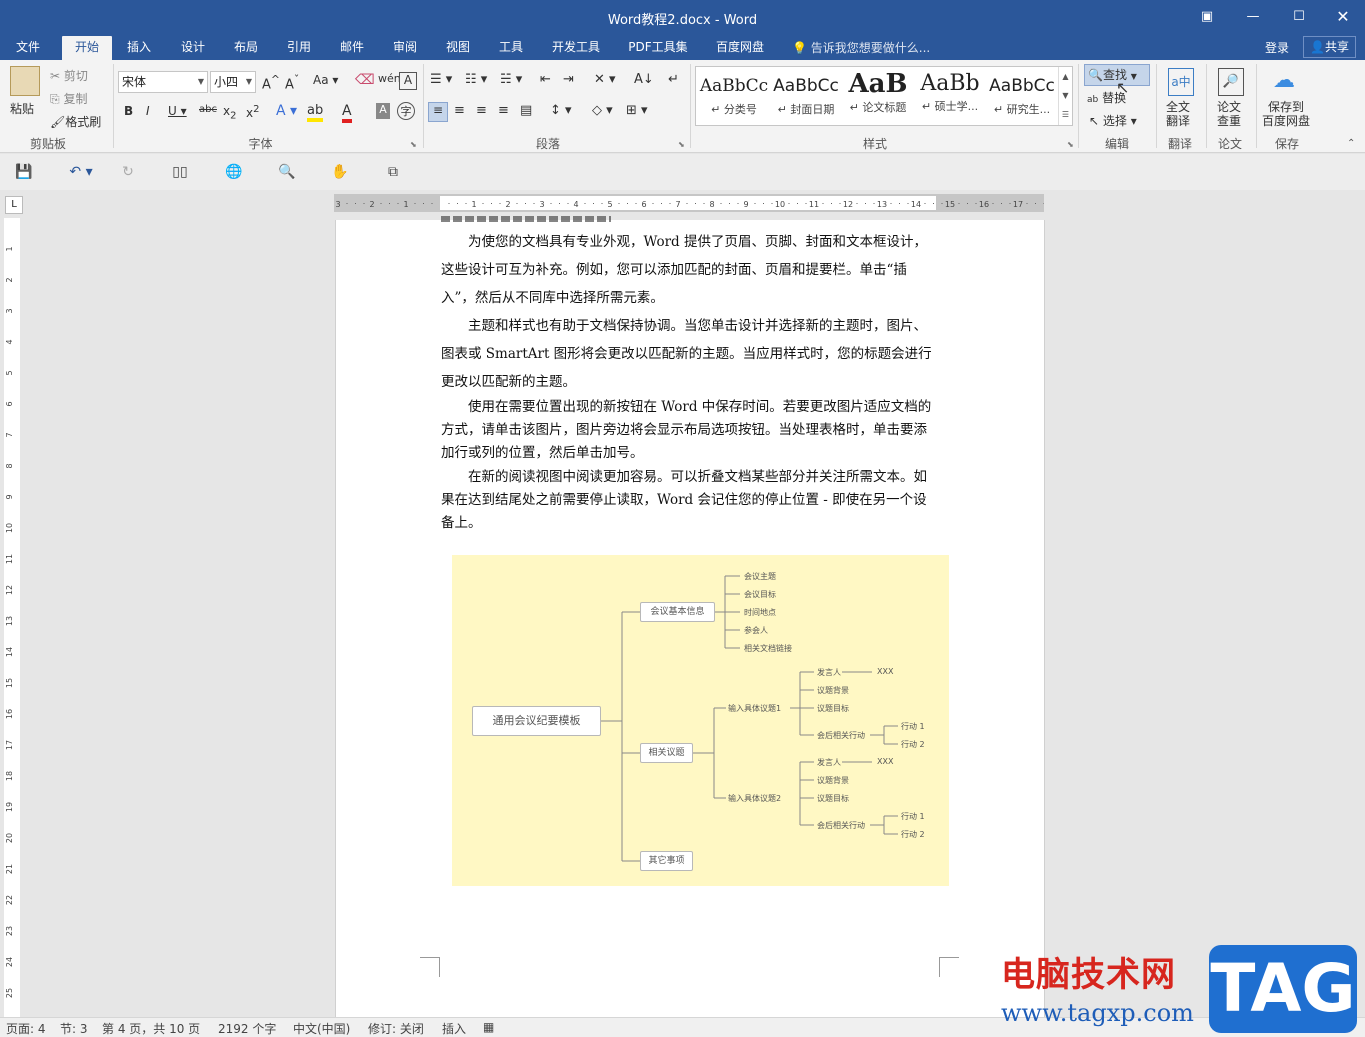 The width and height of the screenshot is (1365, 1037). I want to click on style-item: AaBbCc ↵ 分类号, so click(734, 96).